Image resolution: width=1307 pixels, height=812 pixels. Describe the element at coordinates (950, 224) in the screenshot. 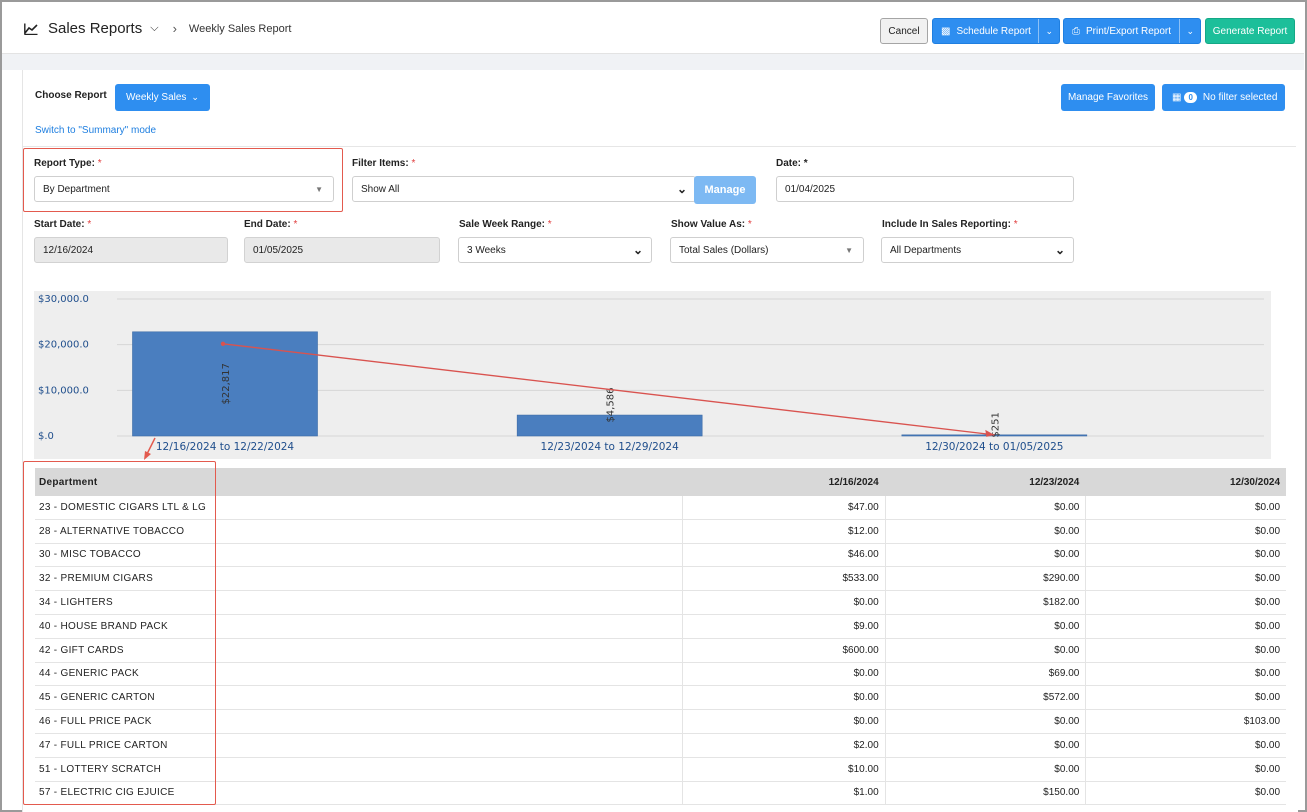

I see `include-label: Include In Sales Reporting: *` at that location.